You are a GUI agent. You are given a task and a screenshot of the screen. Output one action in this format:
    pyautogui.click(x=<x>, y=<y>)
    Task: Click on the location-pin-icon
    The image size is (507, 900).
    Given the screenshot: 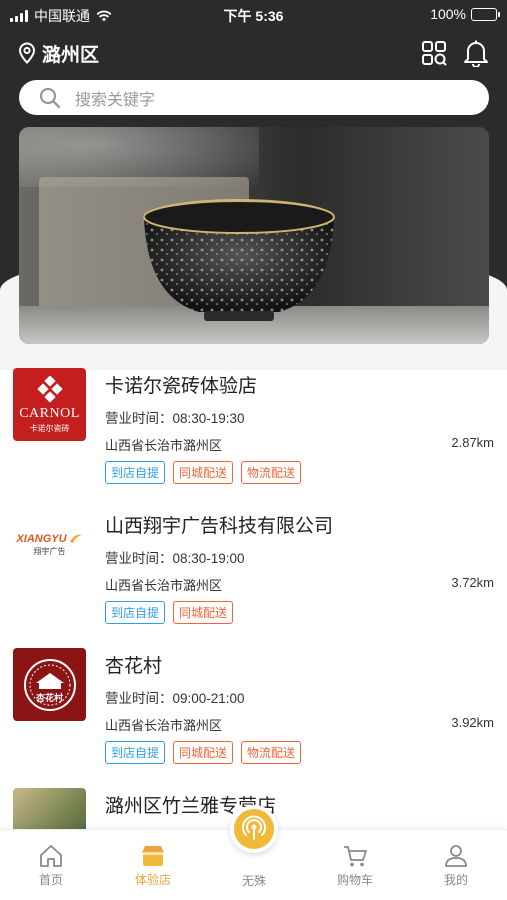 What is the action you would take?
    pyautogui.click(x=27, y=53)
    